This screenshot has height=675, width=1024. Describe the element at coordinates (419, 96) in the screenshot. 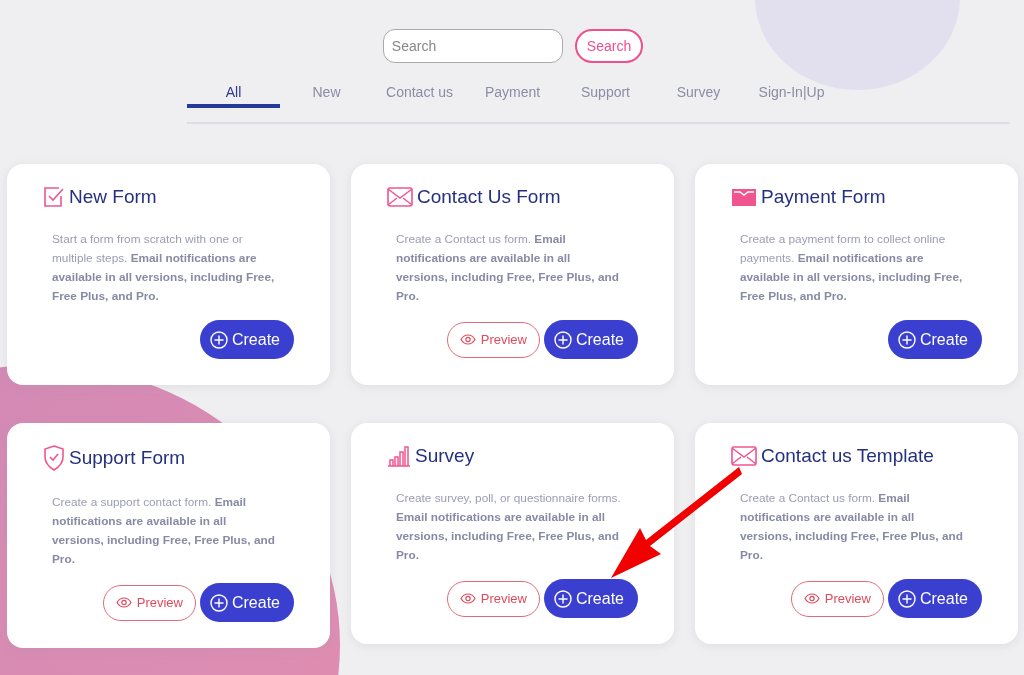

I see `category-tab: Contact us` at that location.